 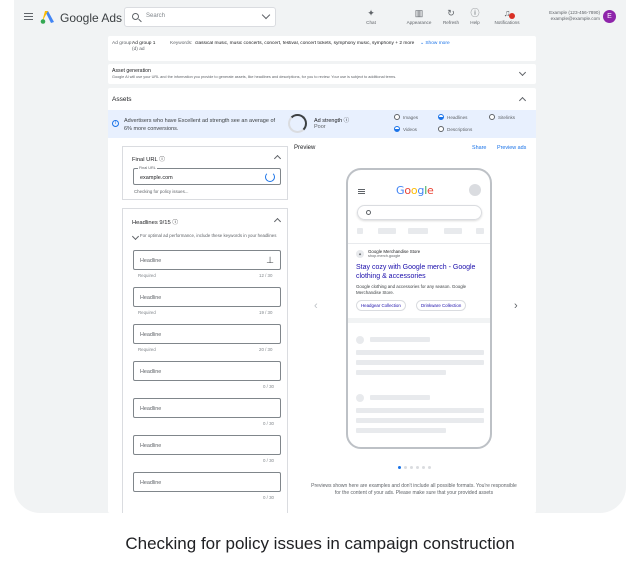 What do you see at coordinates (371, 13) in the screenshot?
I see `sparkle-icon: ✦` at bounding box center [371, 13].